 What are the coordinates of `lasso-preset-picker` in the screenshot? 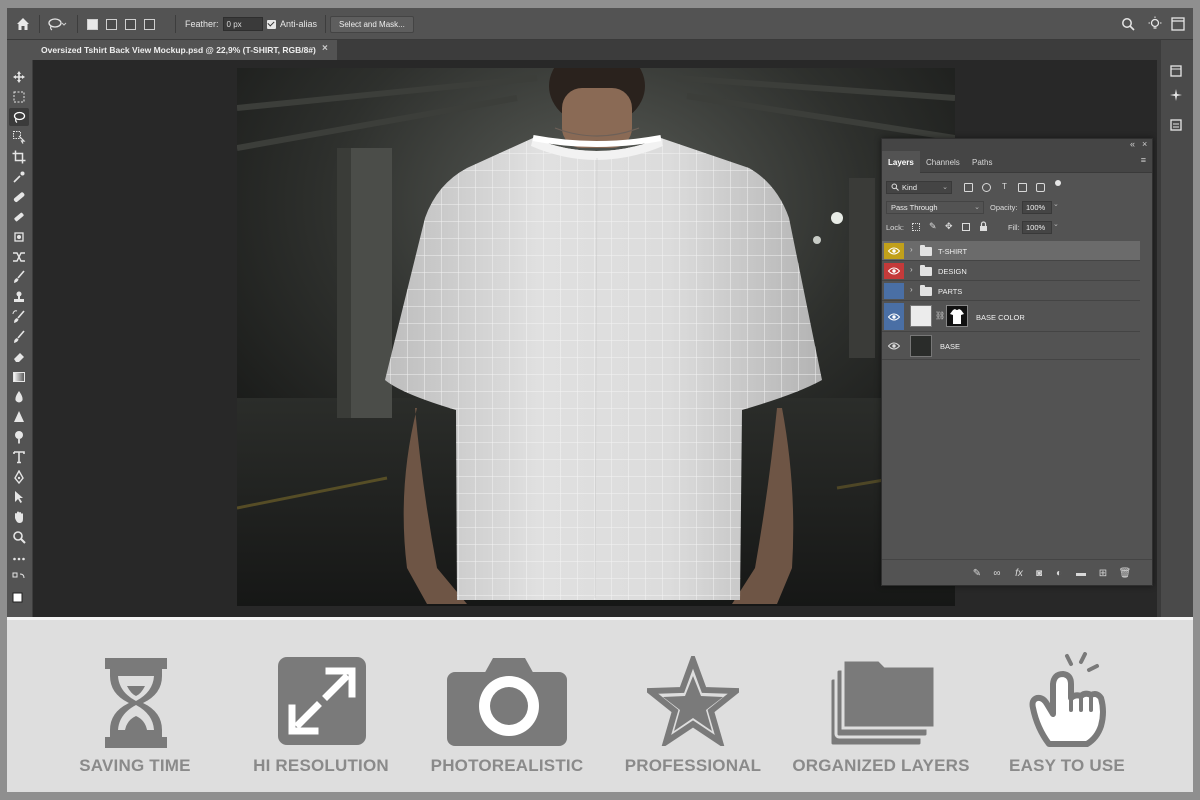 It's located at (57, 24).